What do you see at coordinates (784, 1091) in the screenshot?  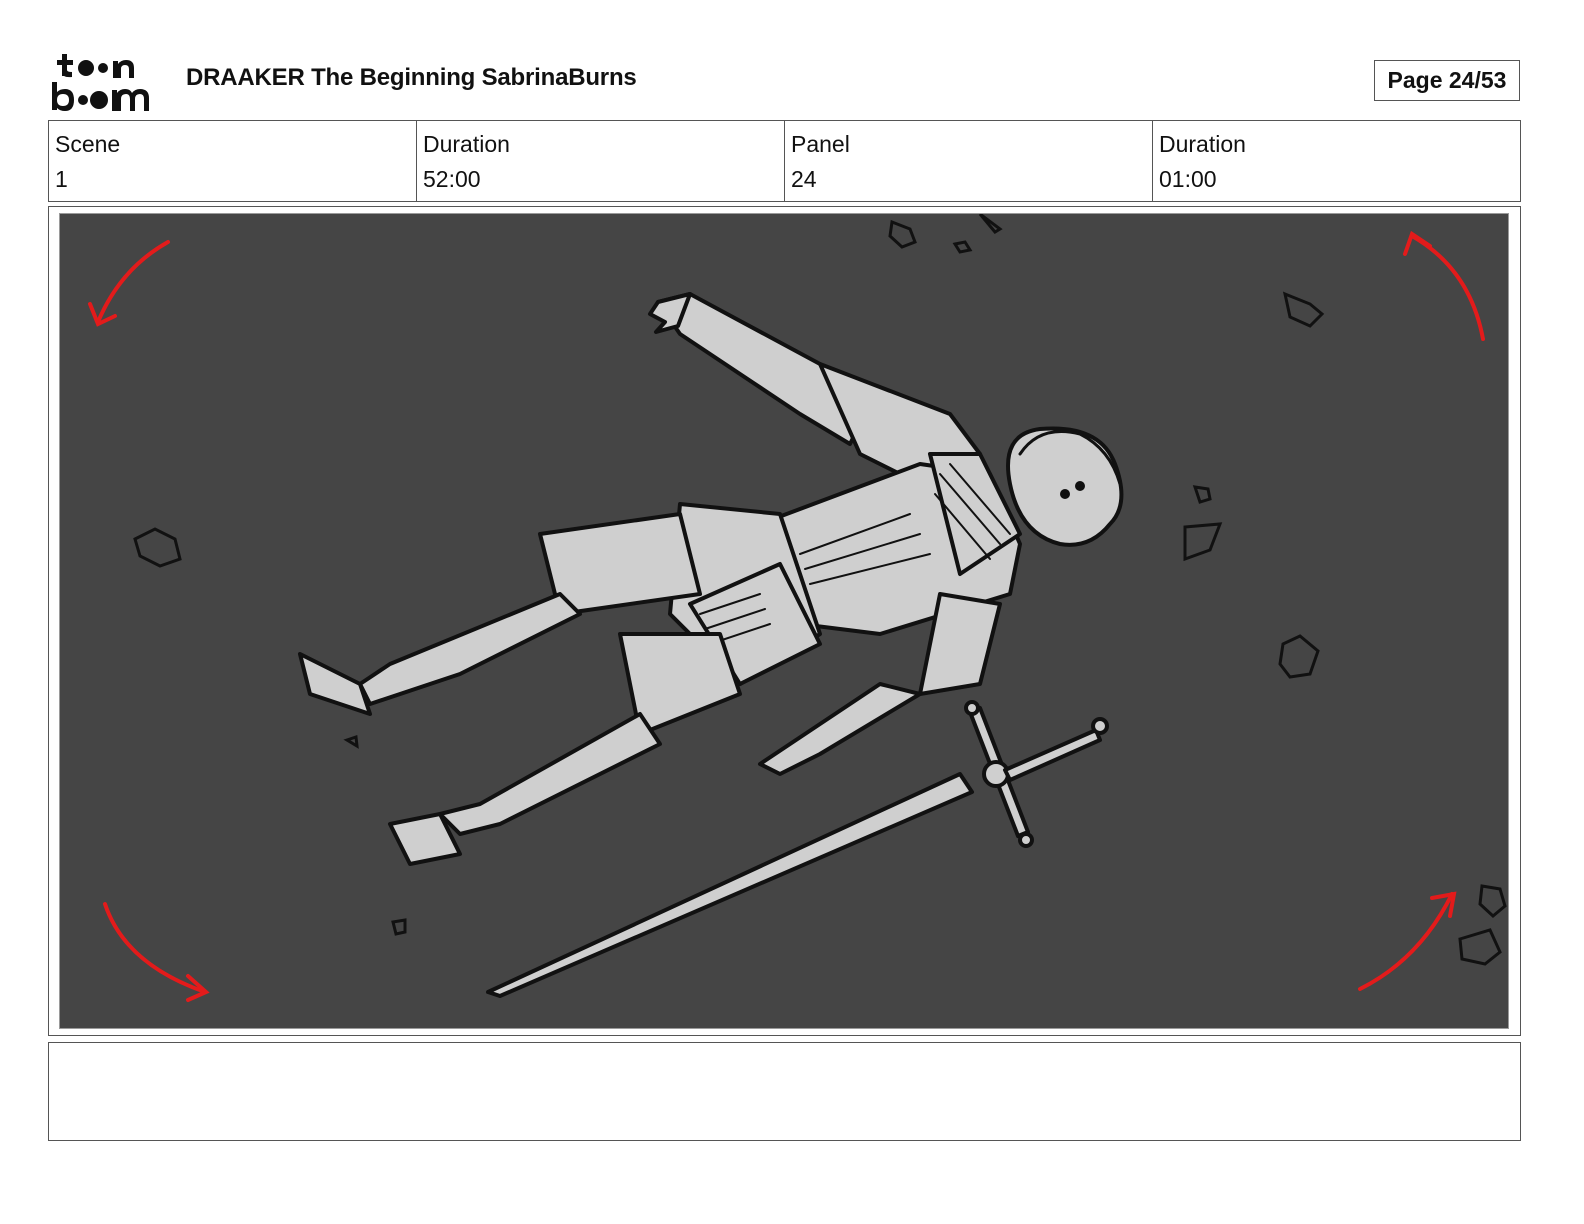 I see `panel-notes-box` at bounding box center [784, 1091].